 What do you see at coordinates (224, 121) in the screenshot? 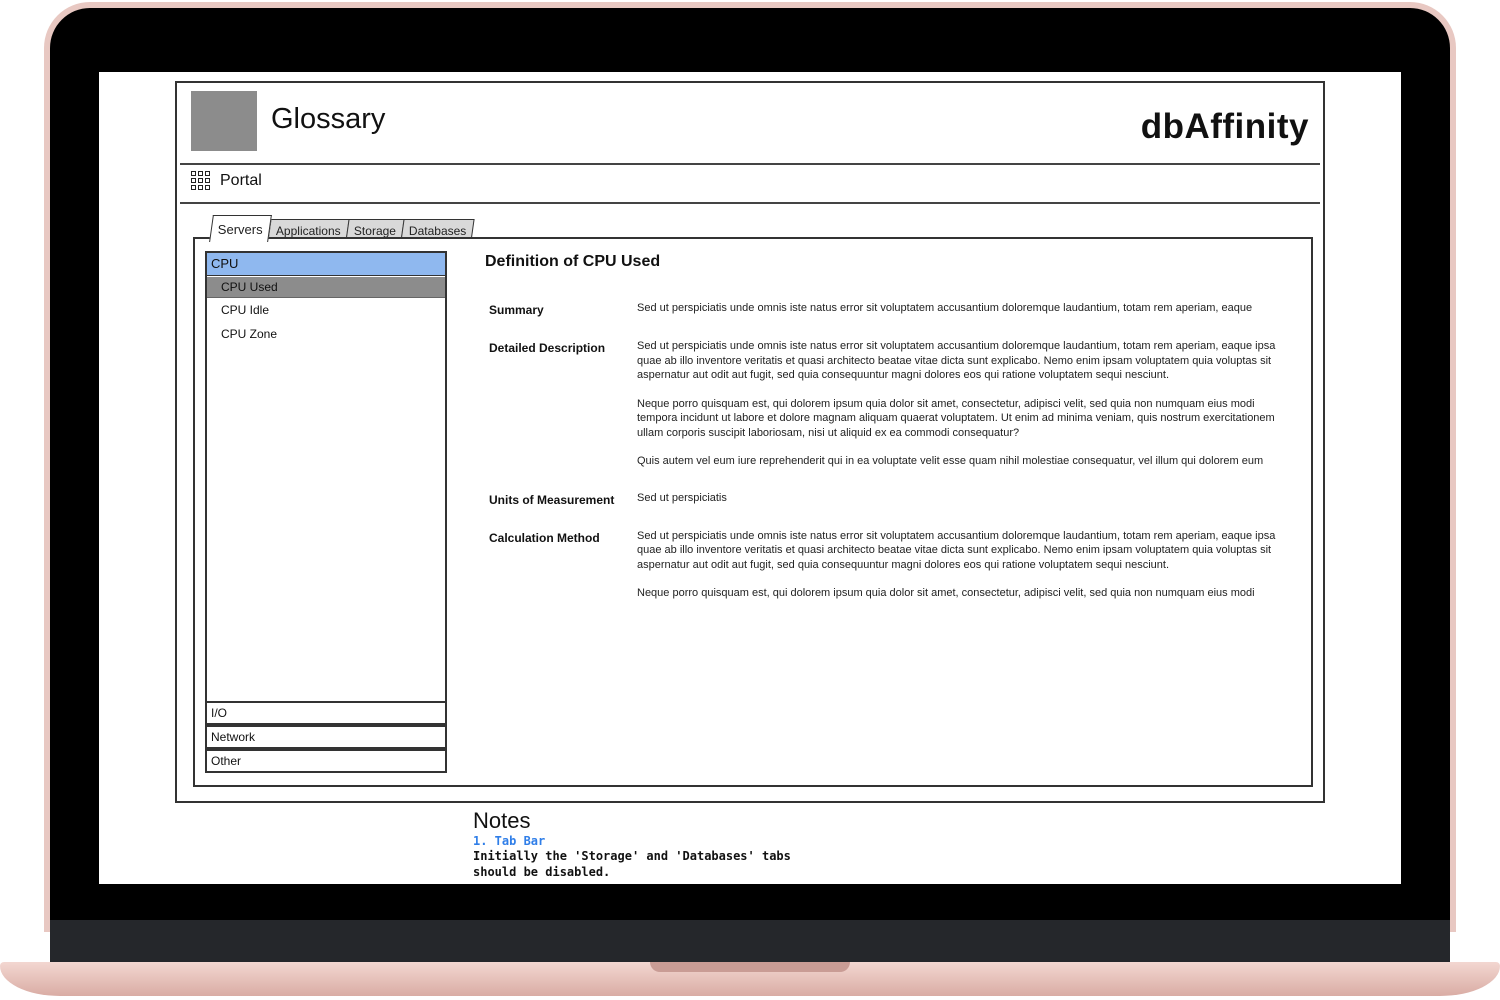
I see `logo-placeholder` at bounding box center [224, 121].